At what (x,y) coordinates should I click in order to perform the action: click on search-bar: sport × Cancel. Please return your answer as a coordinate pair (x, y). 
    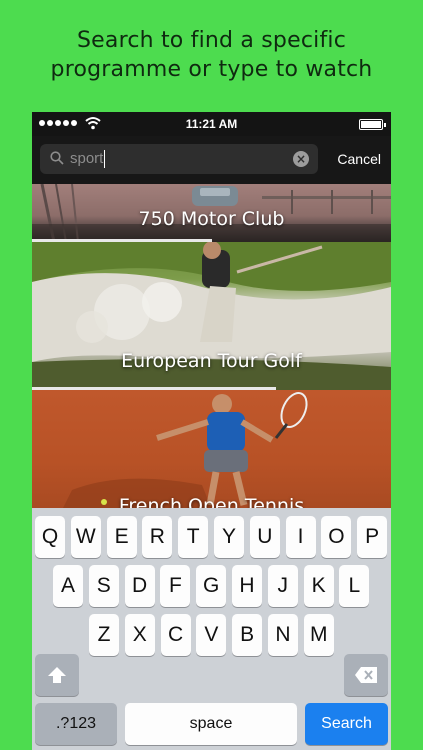
    Looking at the image, I should click on (211, 160).